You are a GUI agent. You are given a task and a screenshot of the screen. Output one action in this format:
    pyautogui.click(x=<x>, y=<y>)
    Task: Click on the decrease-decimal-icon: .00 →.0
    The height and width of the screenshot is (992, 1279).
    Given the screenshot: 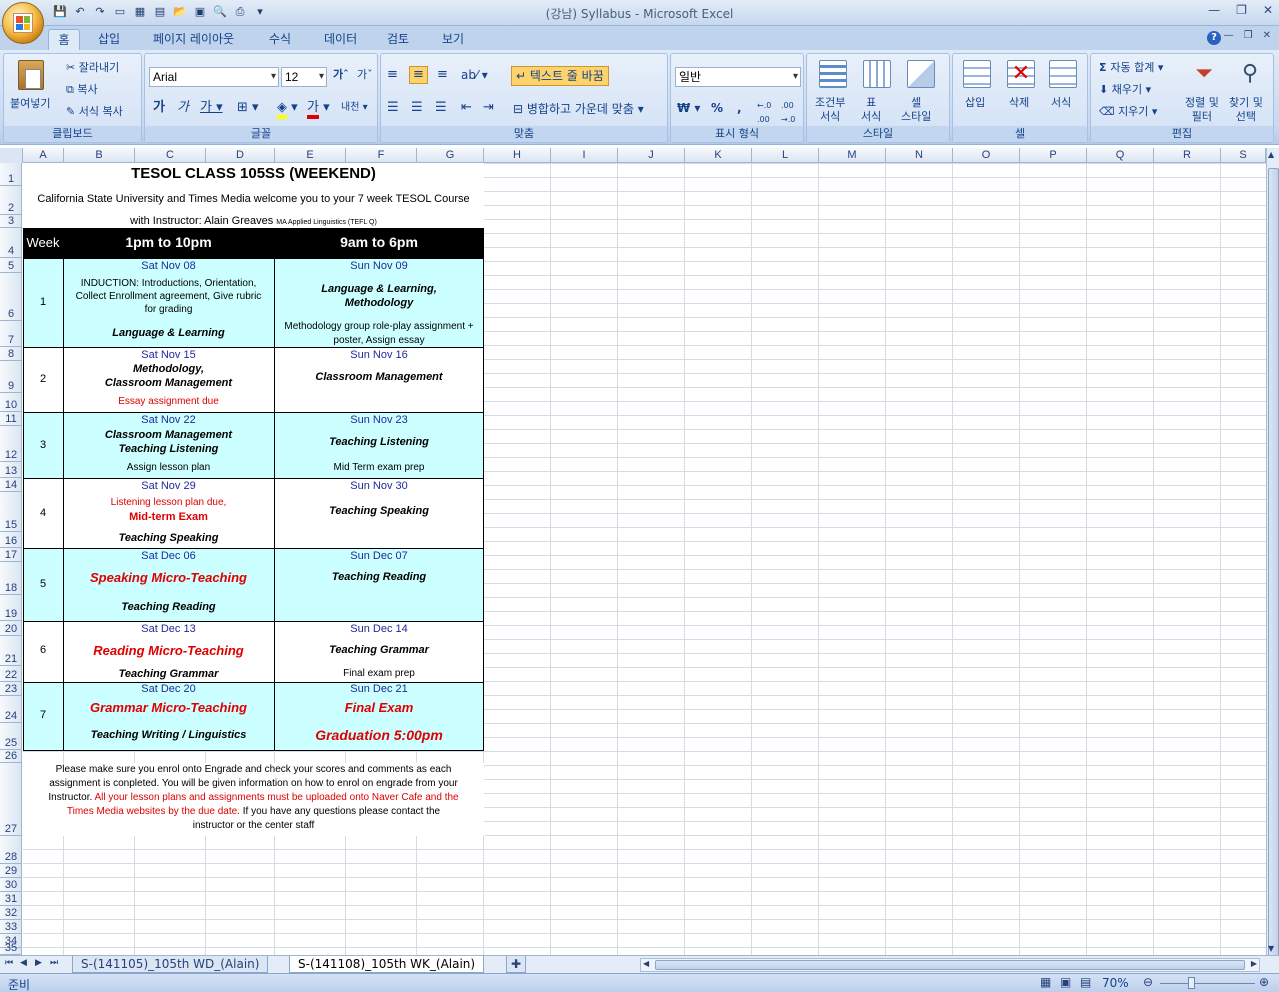 What is the action you would take?
    pyautogui.click(x=788, y=113)
    